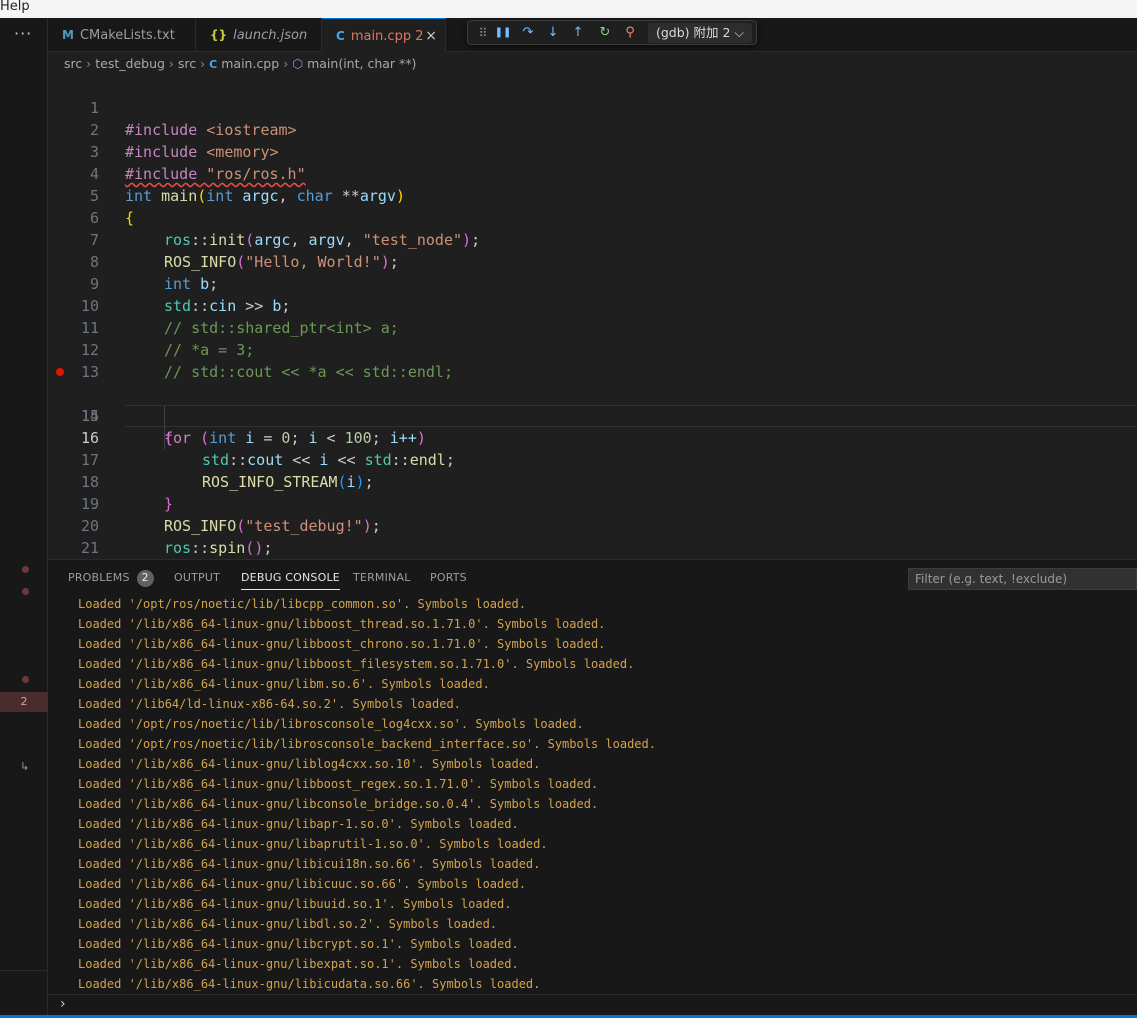 This screenshot has height=1018, width=1137. What do you see at coordinates (630, 33) in the screenshot?
I see `disconnect-icon: ⚲` at bounding box center [630, 33].